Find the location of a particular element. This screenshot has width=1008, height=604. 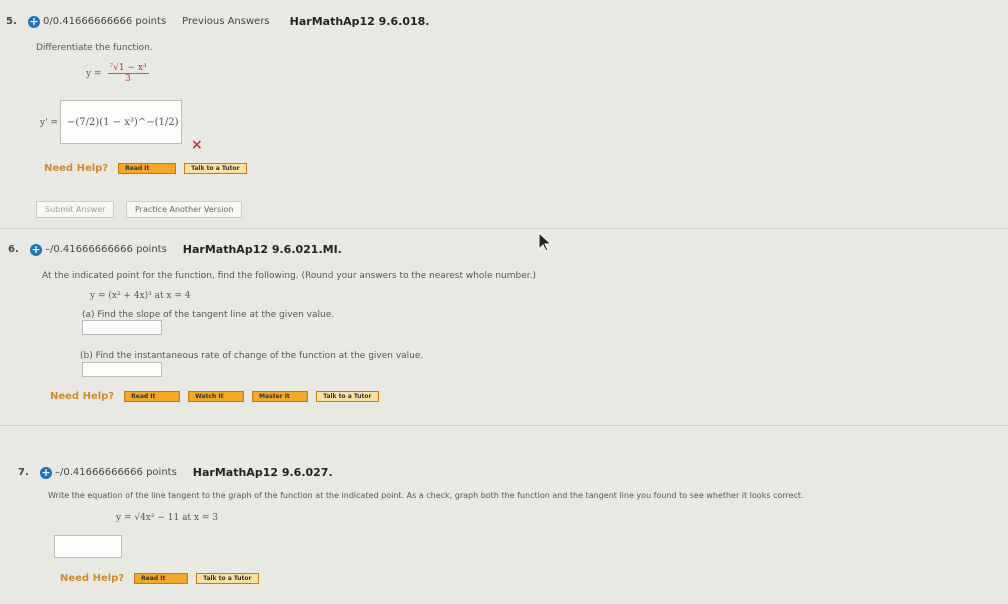

q5-fraction: ⁷√1 − x³ 3 is located at coordinates (128, 73).